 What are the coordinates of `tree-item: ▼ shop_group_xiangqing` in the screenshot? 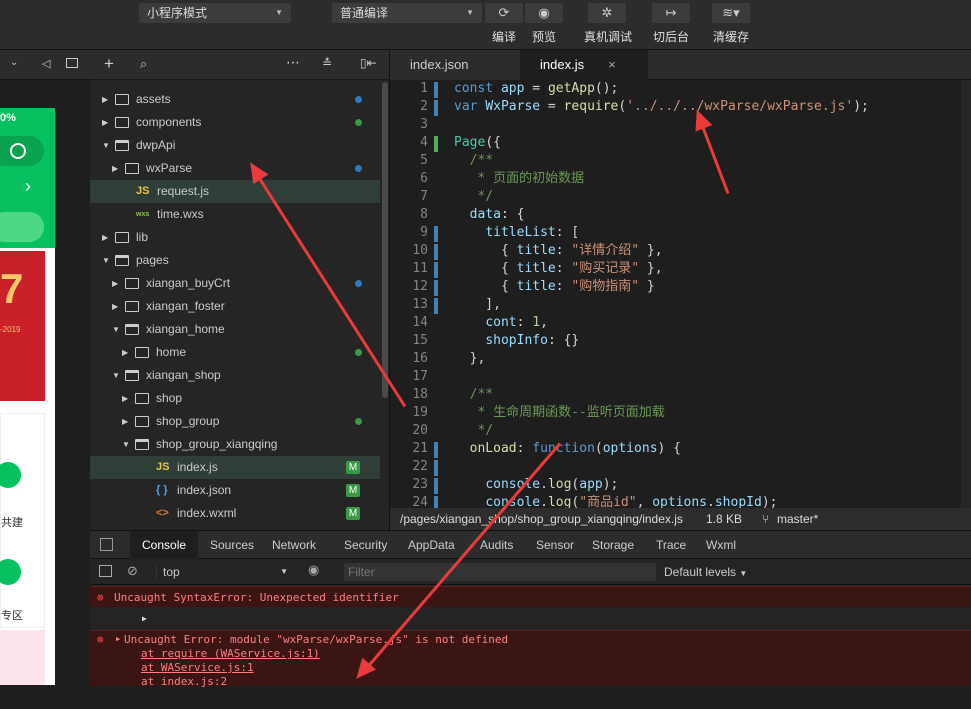 It's located at (235, 444).